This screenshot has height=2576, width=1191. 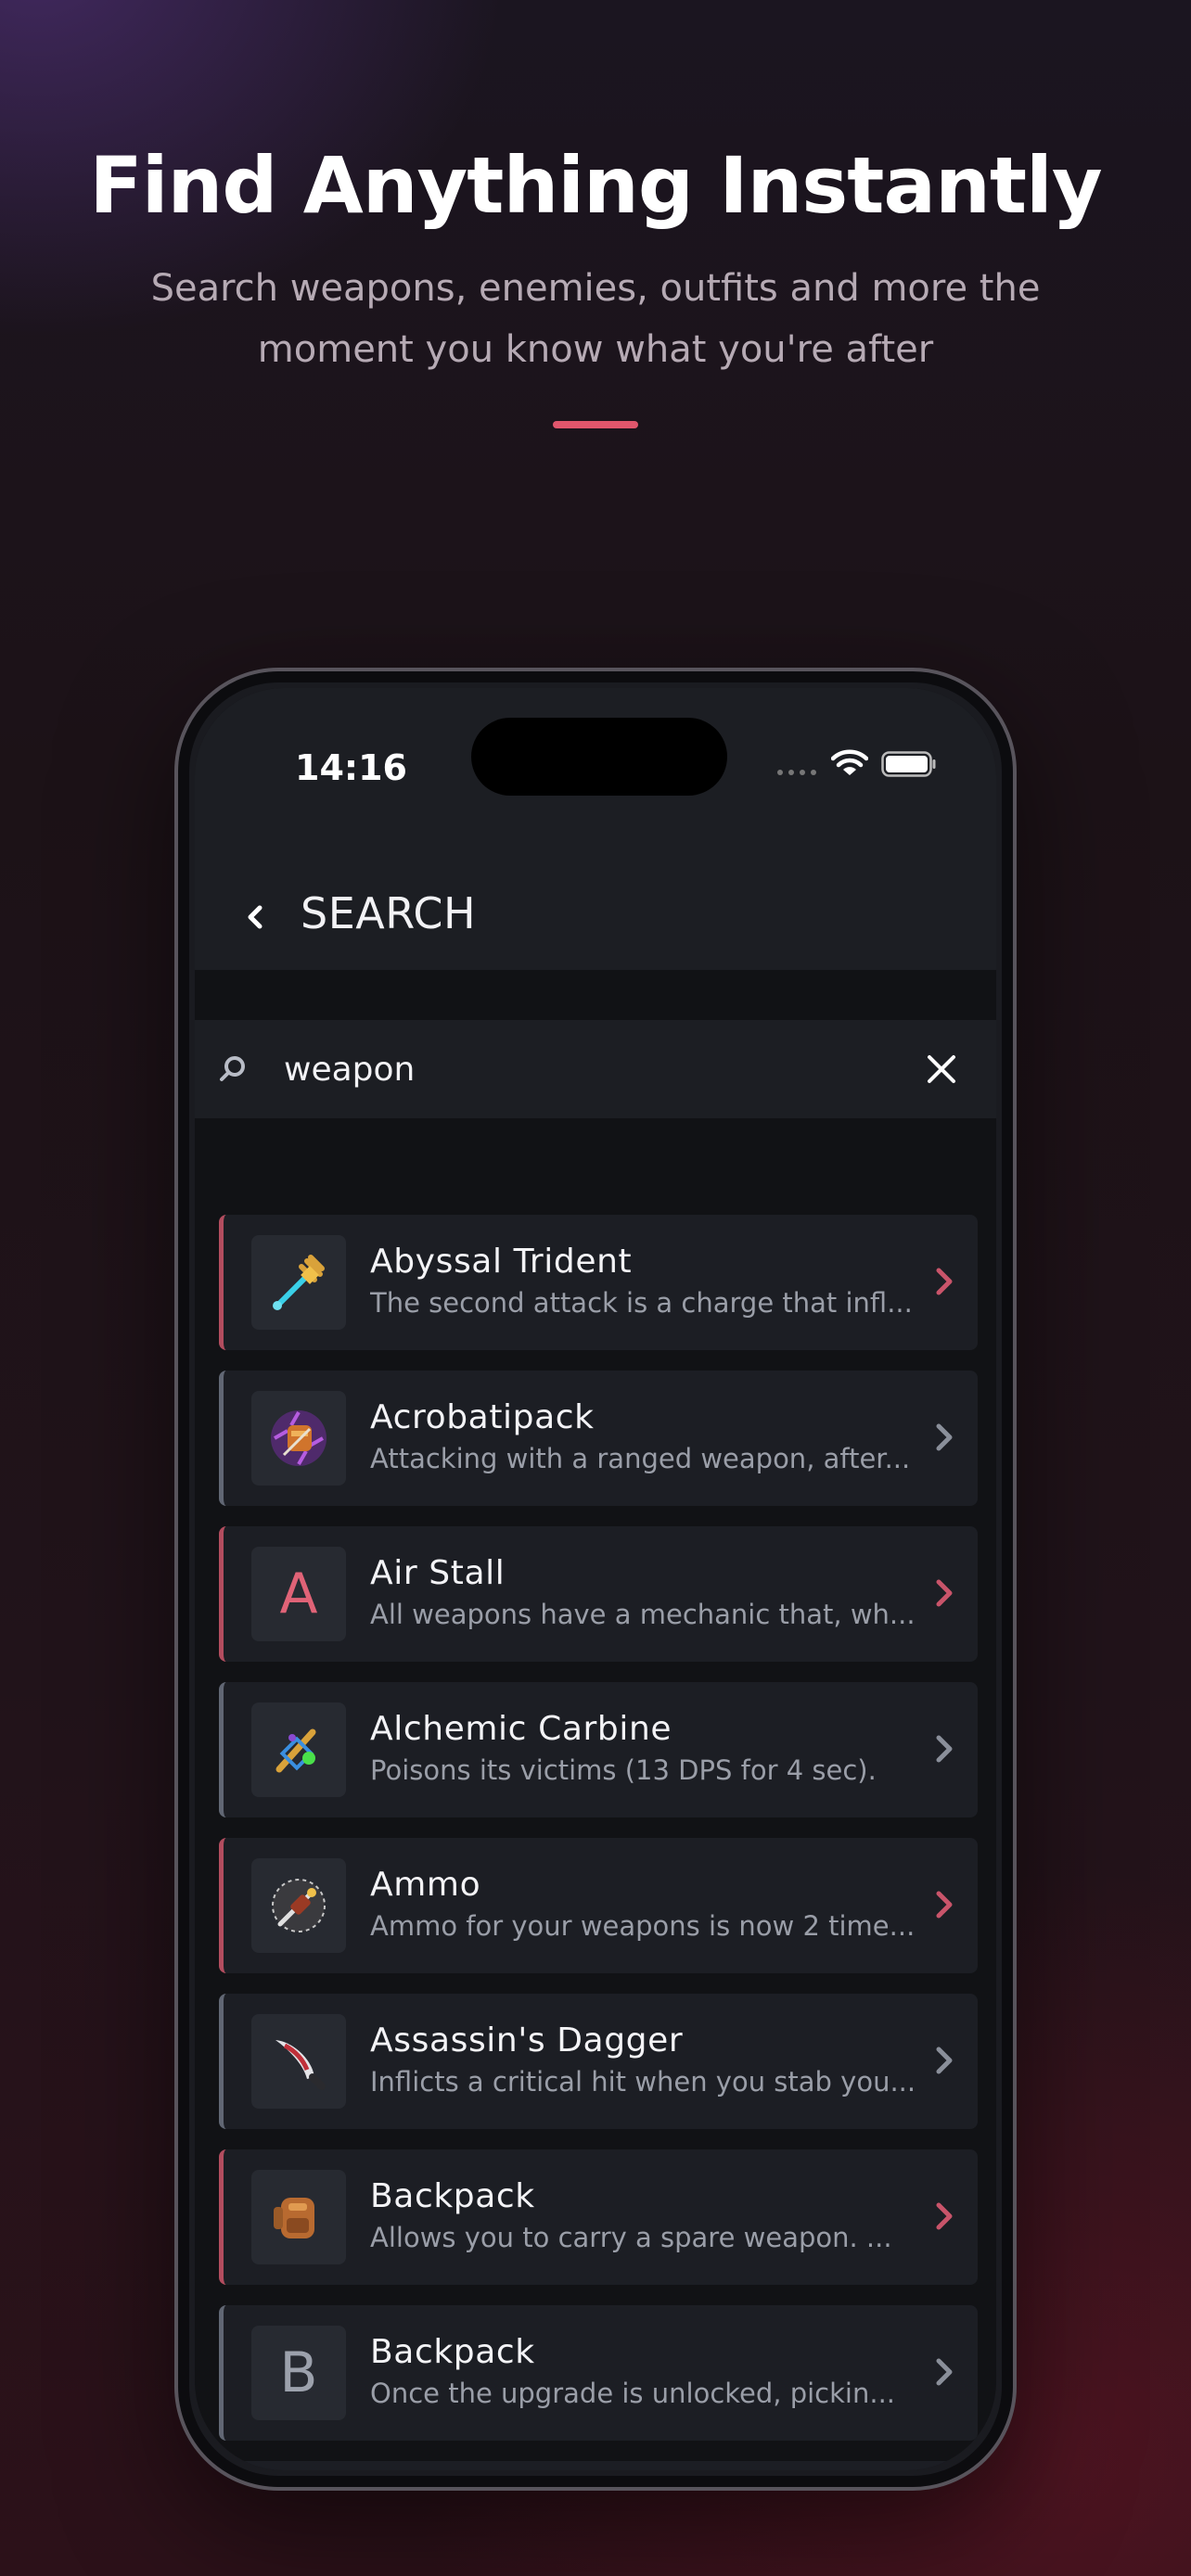 What do you see at coordinates (908, 764) in the screenshot?
I see `battery-icon` at bounding box center [908, 764].